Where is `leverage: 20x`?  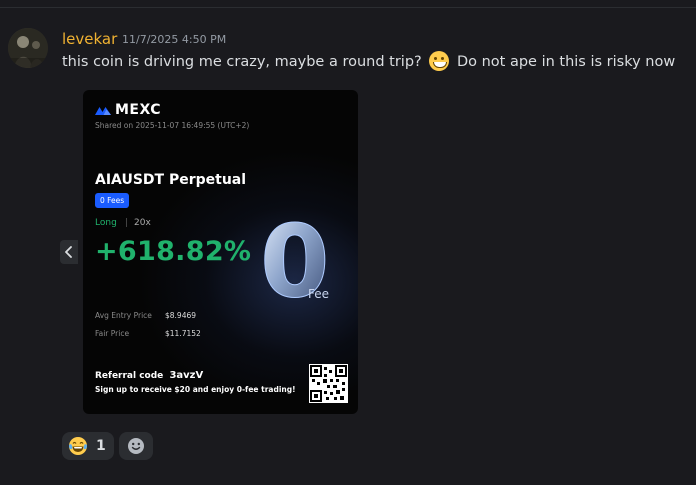
leverage: 20x is located at coordinates (142, 223).